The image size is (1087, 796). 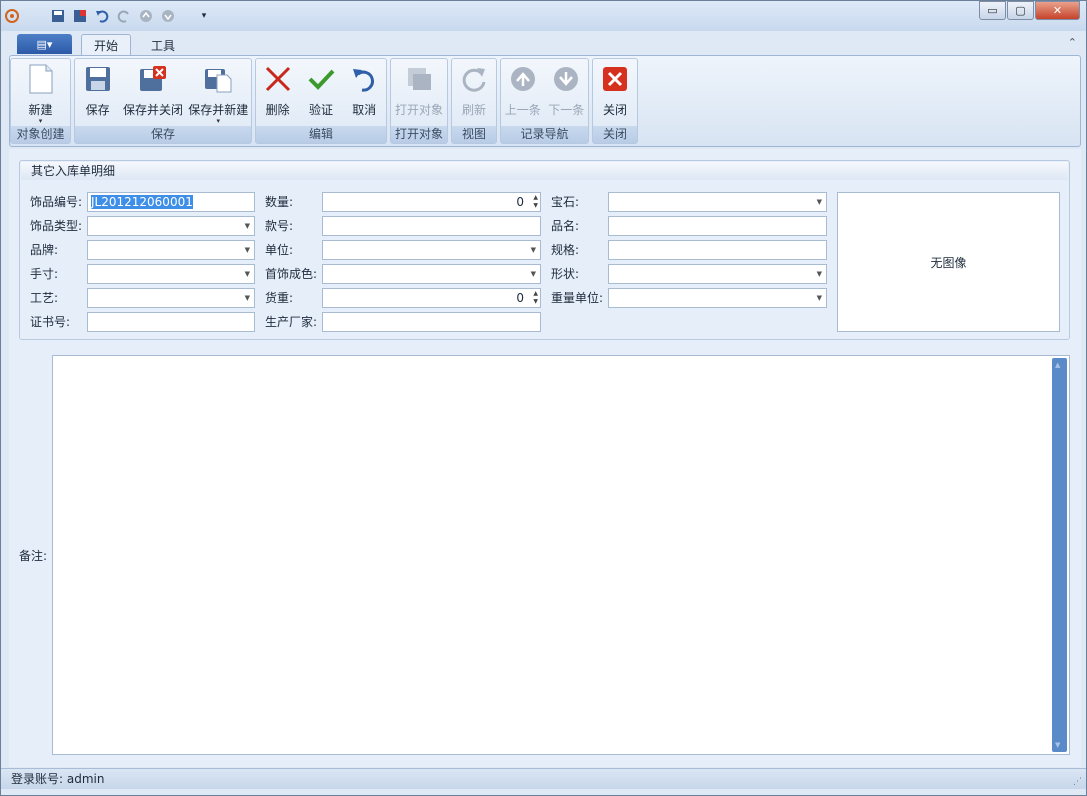 I want to click on gem-label: 宝石:, so click(x=565, y=202).